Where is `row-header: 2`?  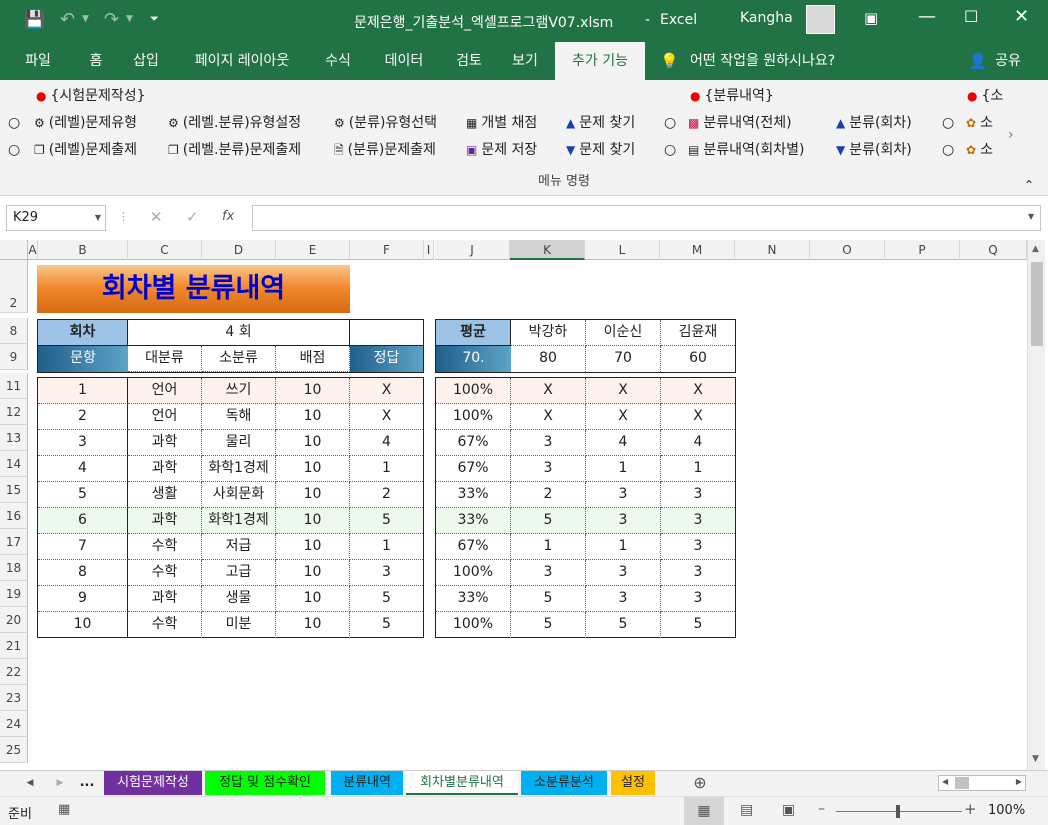 row-header: 2 is located at coordinates (14, 286).